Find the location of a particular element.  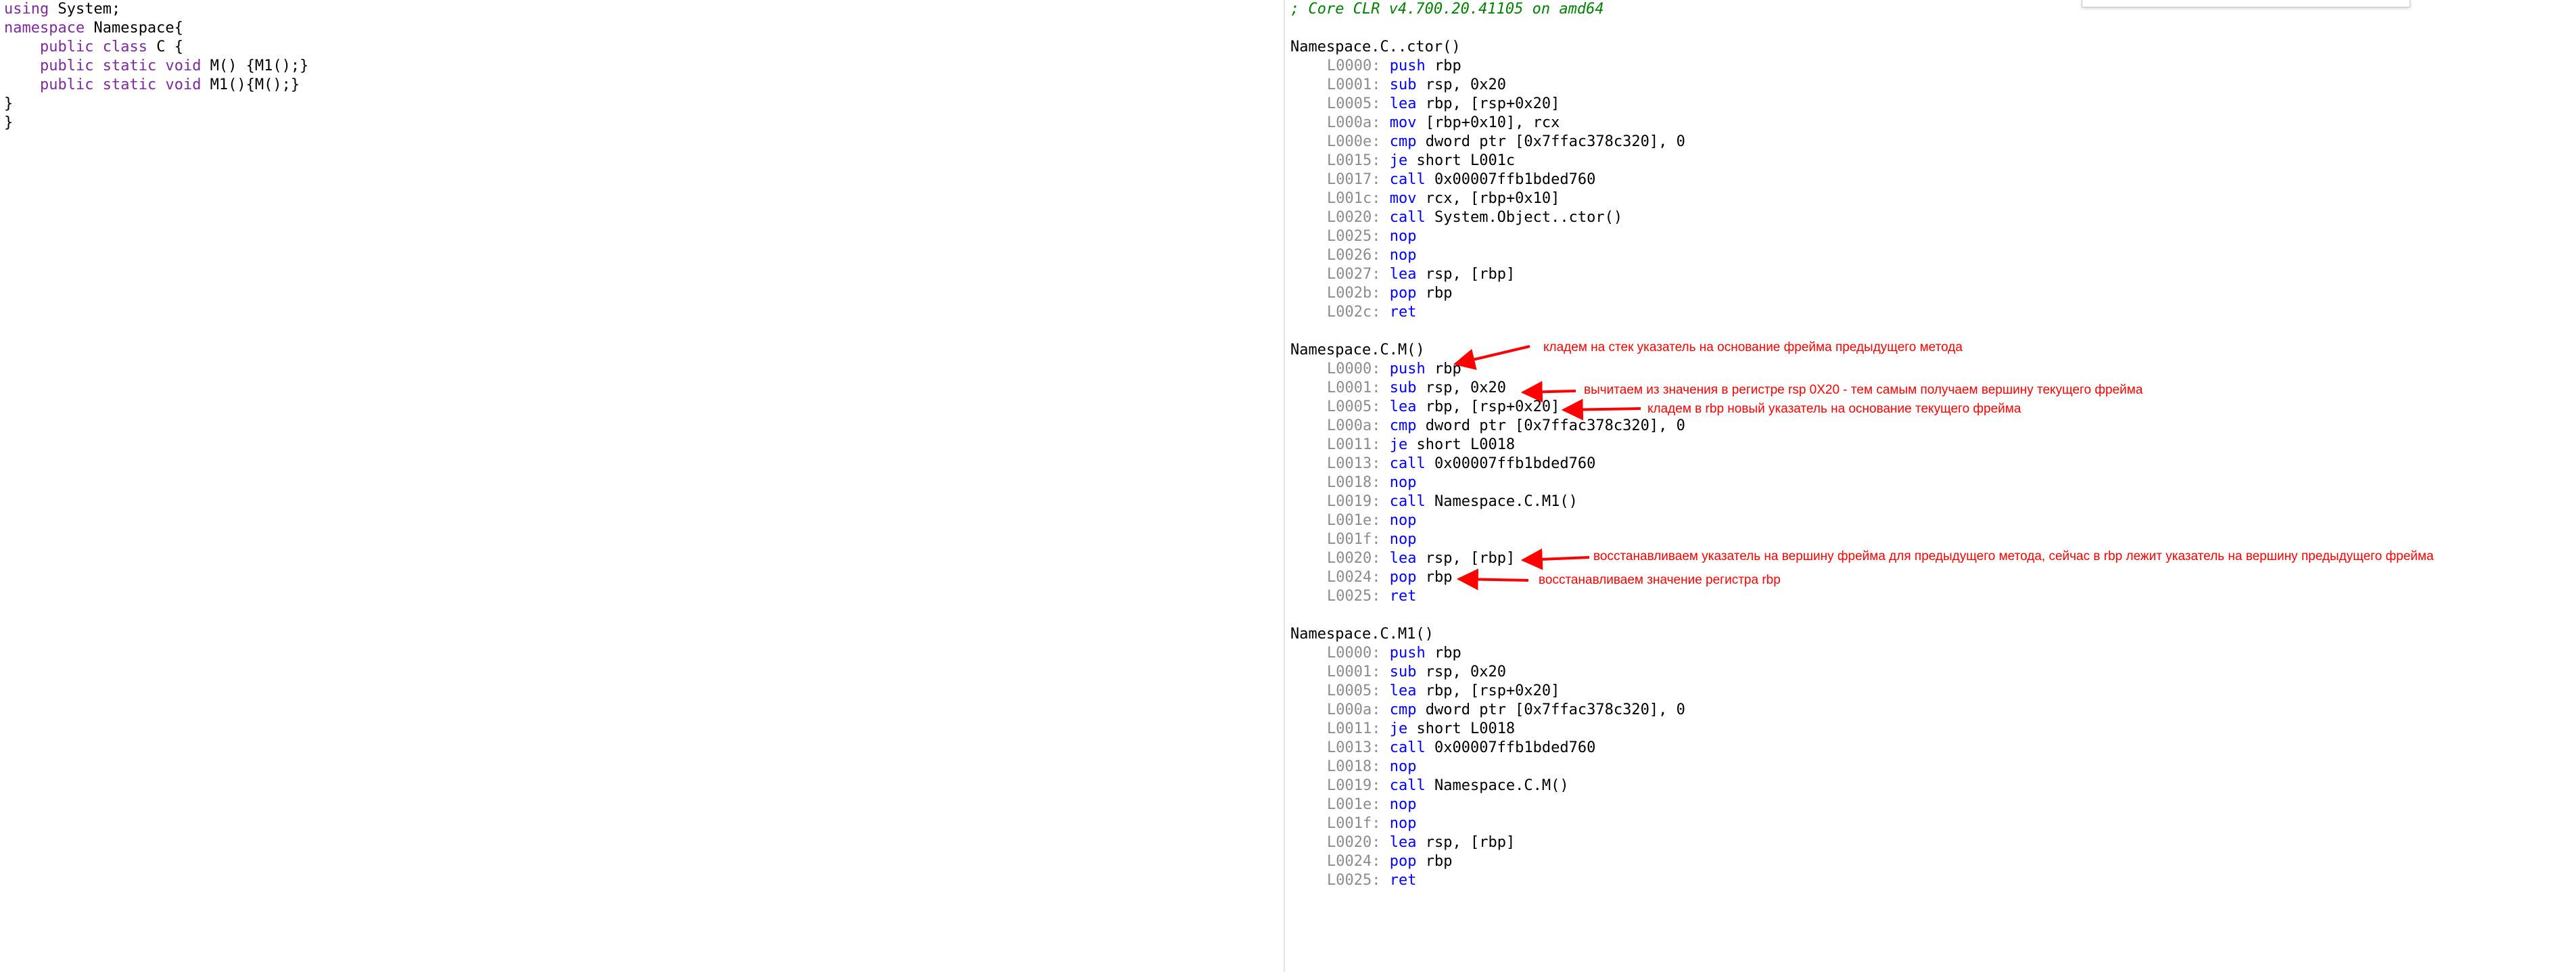

arrow-sub-rsp is located at coordinates (1548, 392).